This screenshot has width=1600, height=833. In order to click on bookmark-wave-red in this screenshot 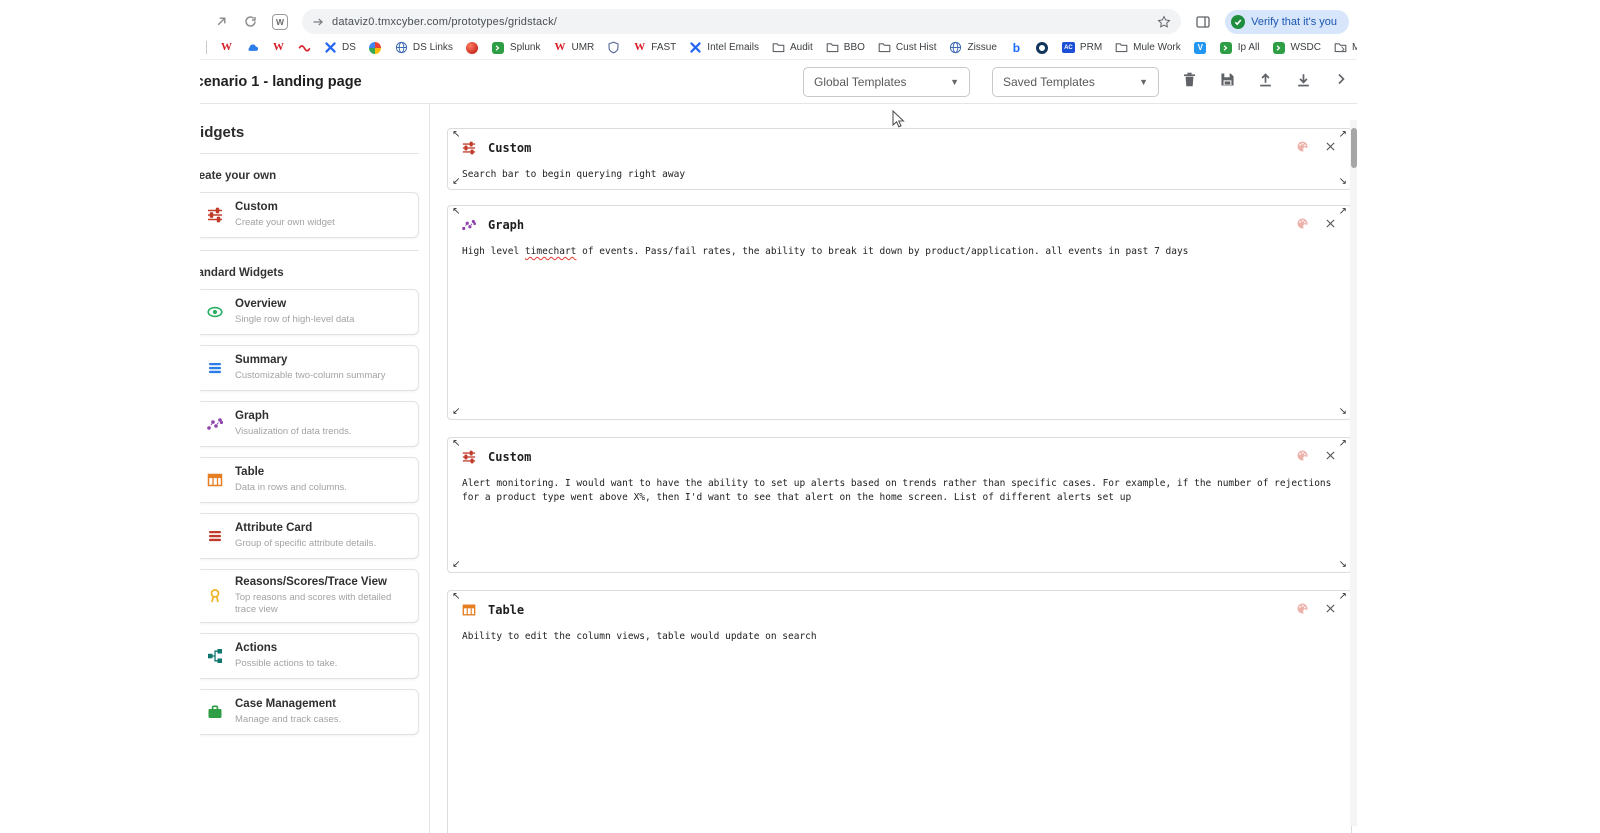, I will do `click(304, 47)`.